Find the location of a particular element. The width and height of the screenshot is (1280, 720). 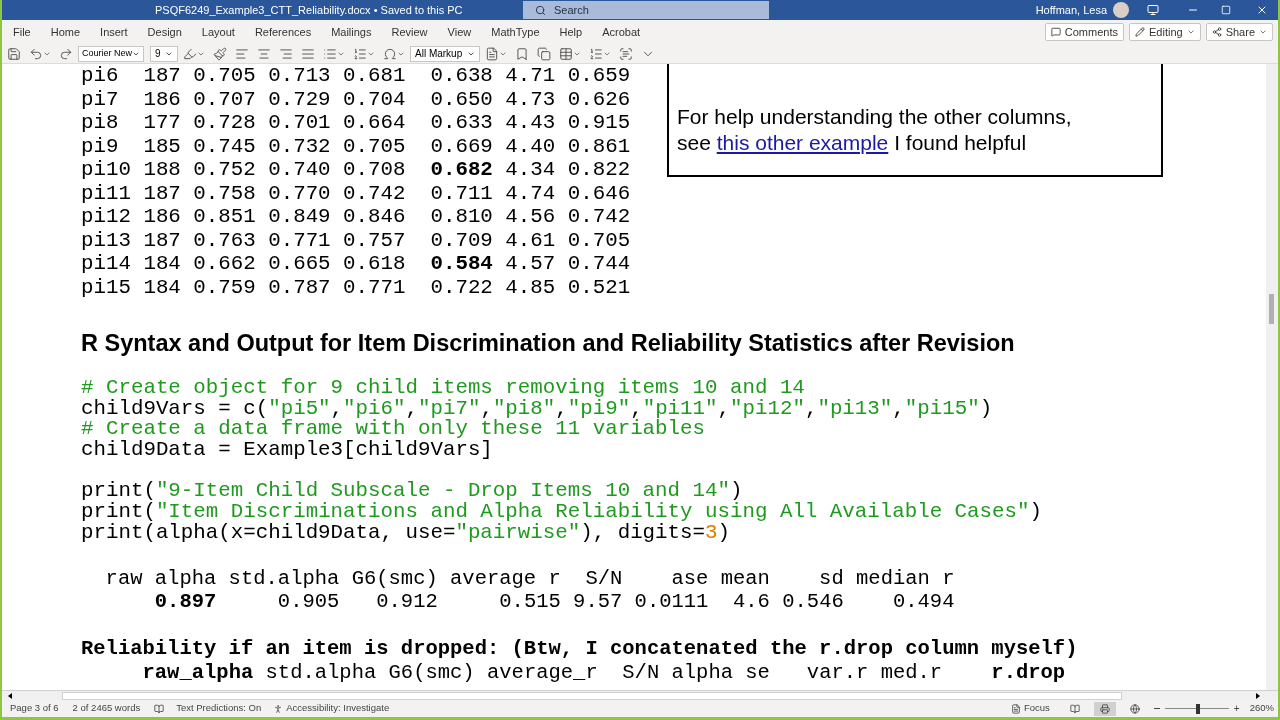

list-icon is located at coordinates (596, 53).